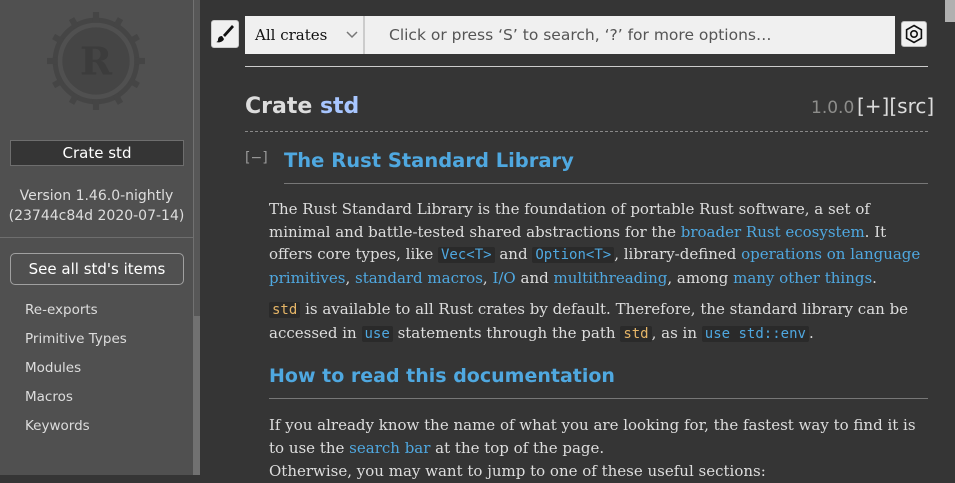 This screenshot has height=483, width=955. What do you see at coordinates (96, 216) in the screenshot?
I see `version-commit: (23744c84d 2020-07-14)` at bounding box center [96, 216].